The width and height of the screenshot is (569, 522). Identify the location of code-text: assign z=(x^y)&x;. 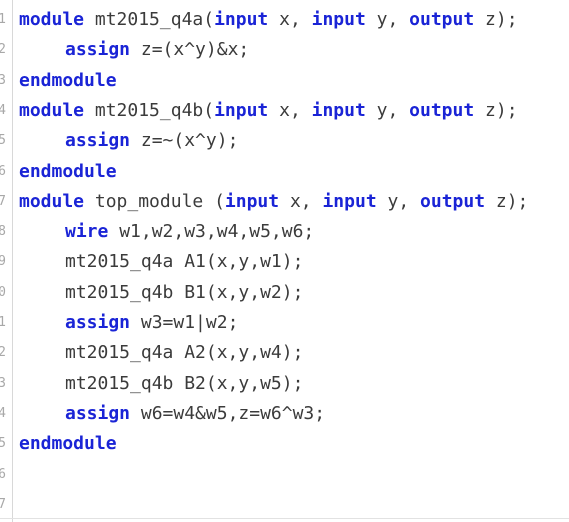
(134, 50).